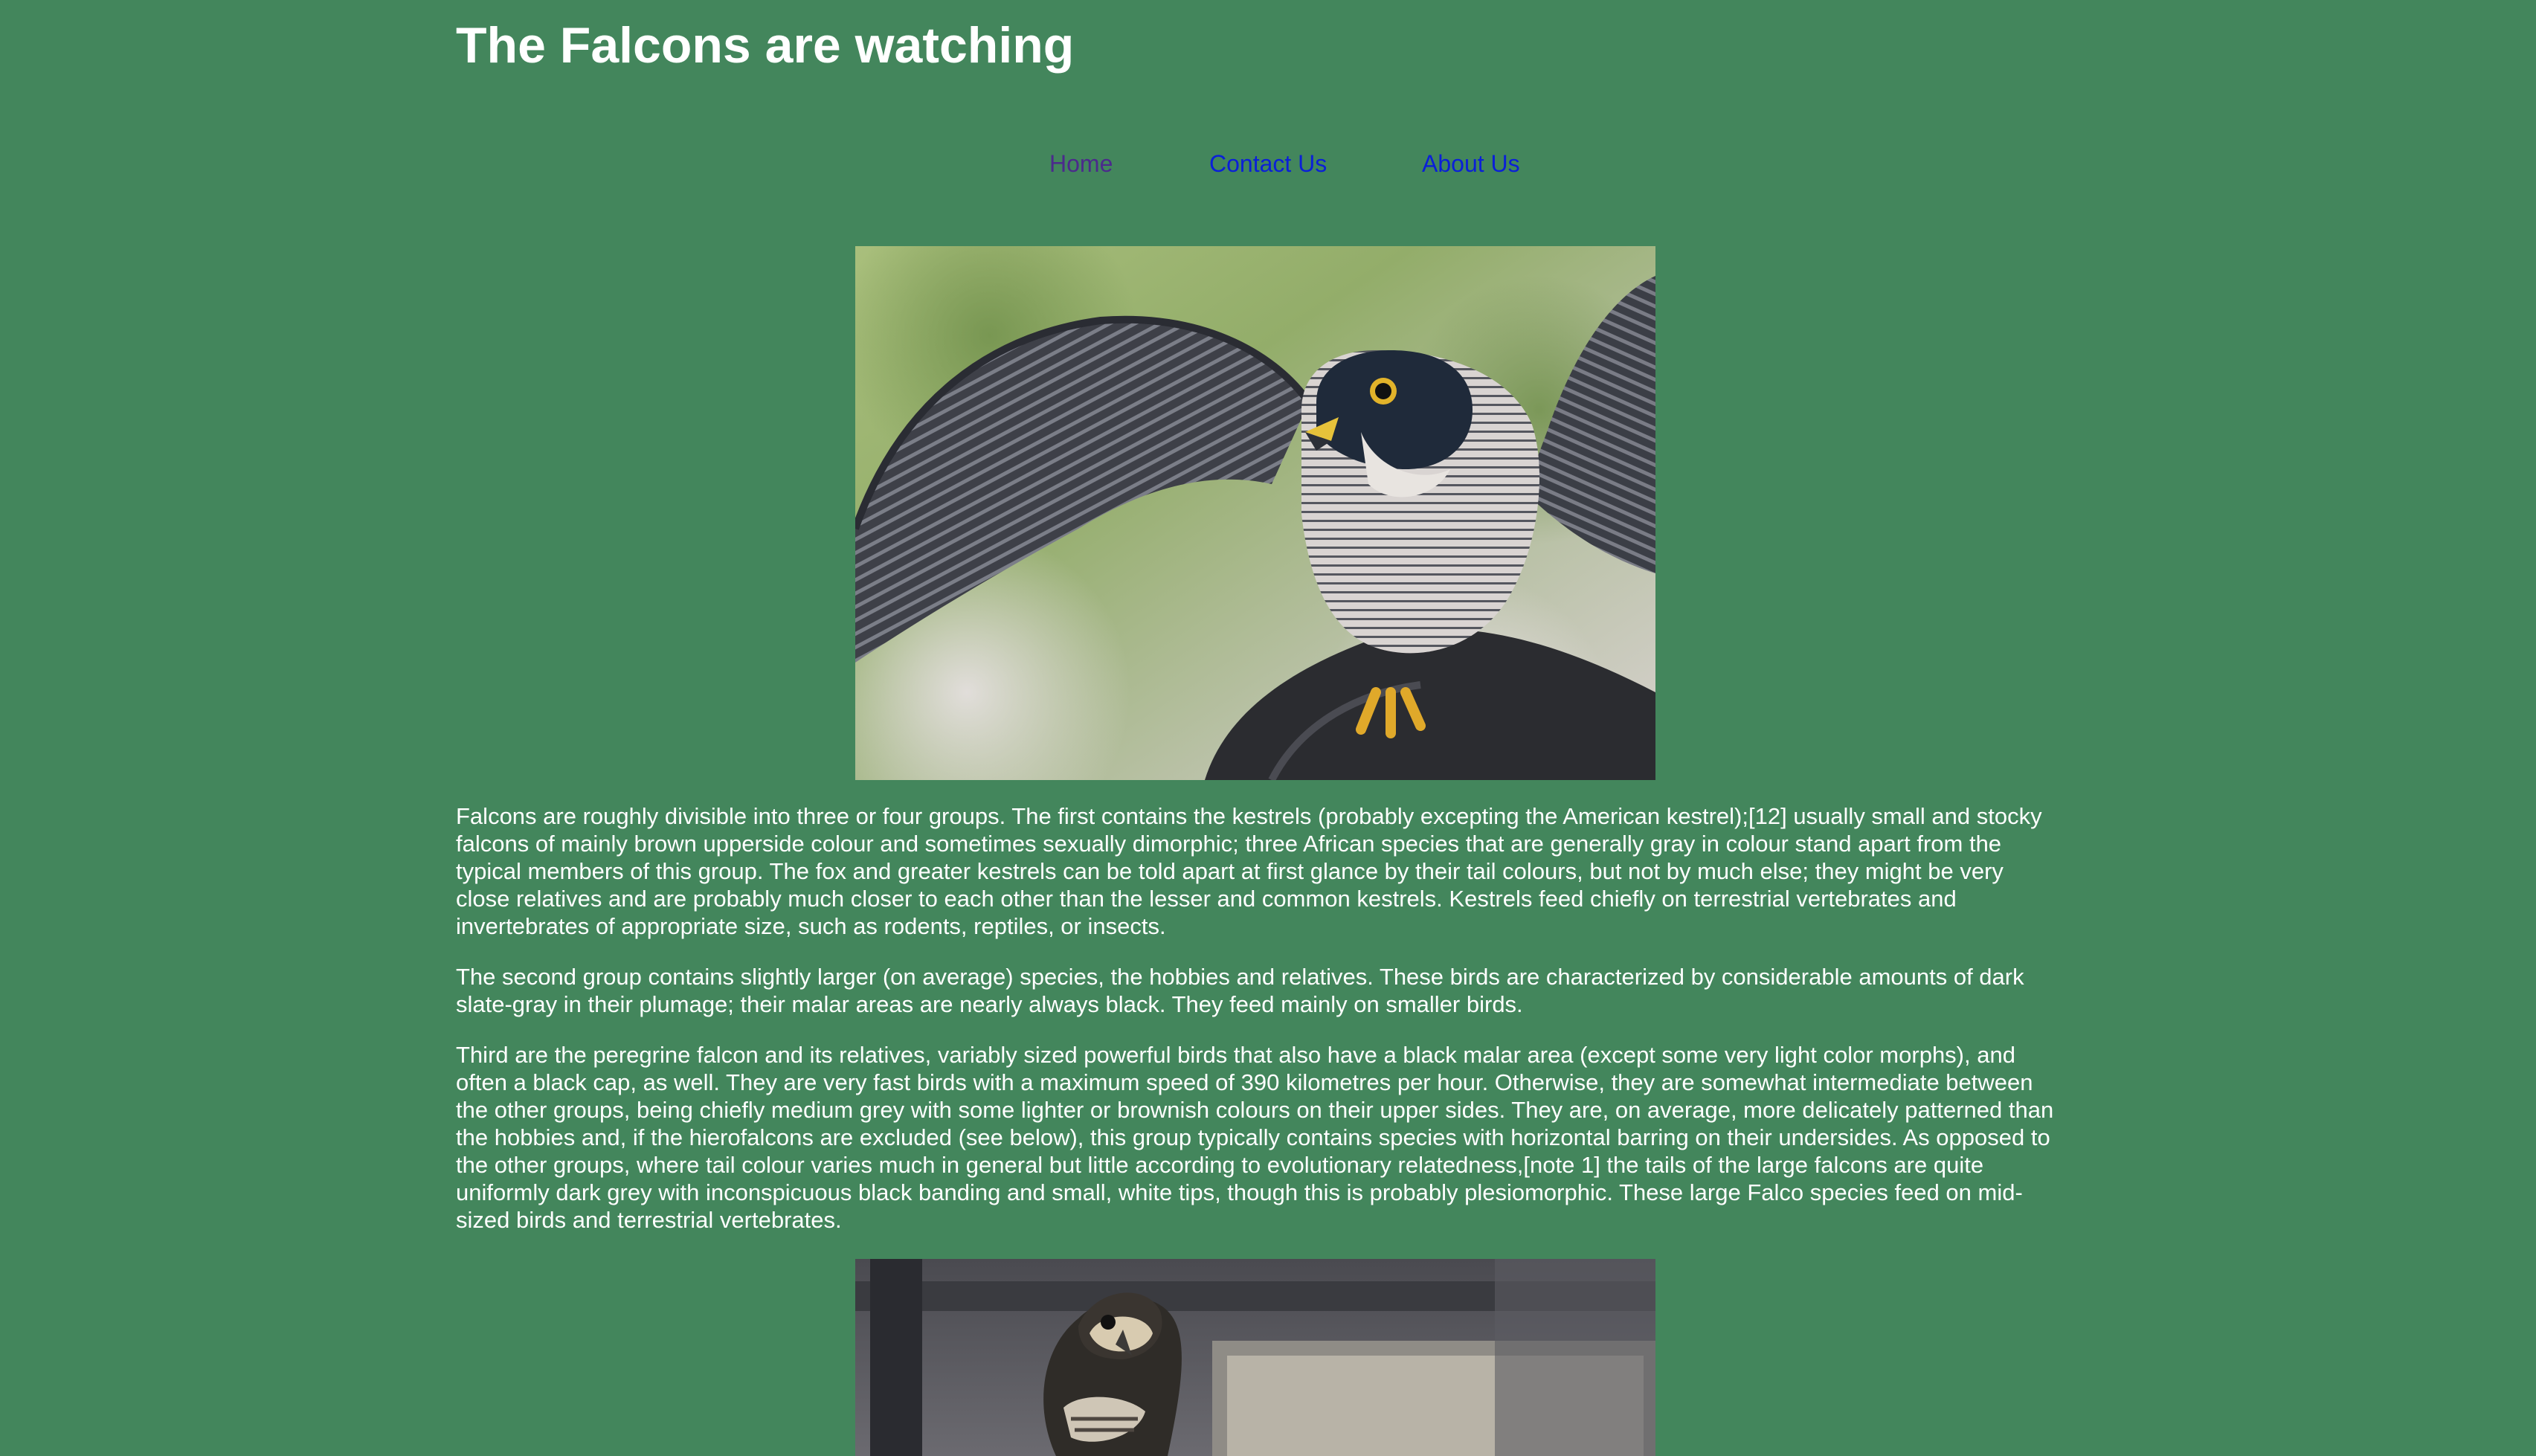 The width and height of the screenshot is (2536, 1456). I want to click on nav-link-contact-us: Contact Us, so click(1268, 163).